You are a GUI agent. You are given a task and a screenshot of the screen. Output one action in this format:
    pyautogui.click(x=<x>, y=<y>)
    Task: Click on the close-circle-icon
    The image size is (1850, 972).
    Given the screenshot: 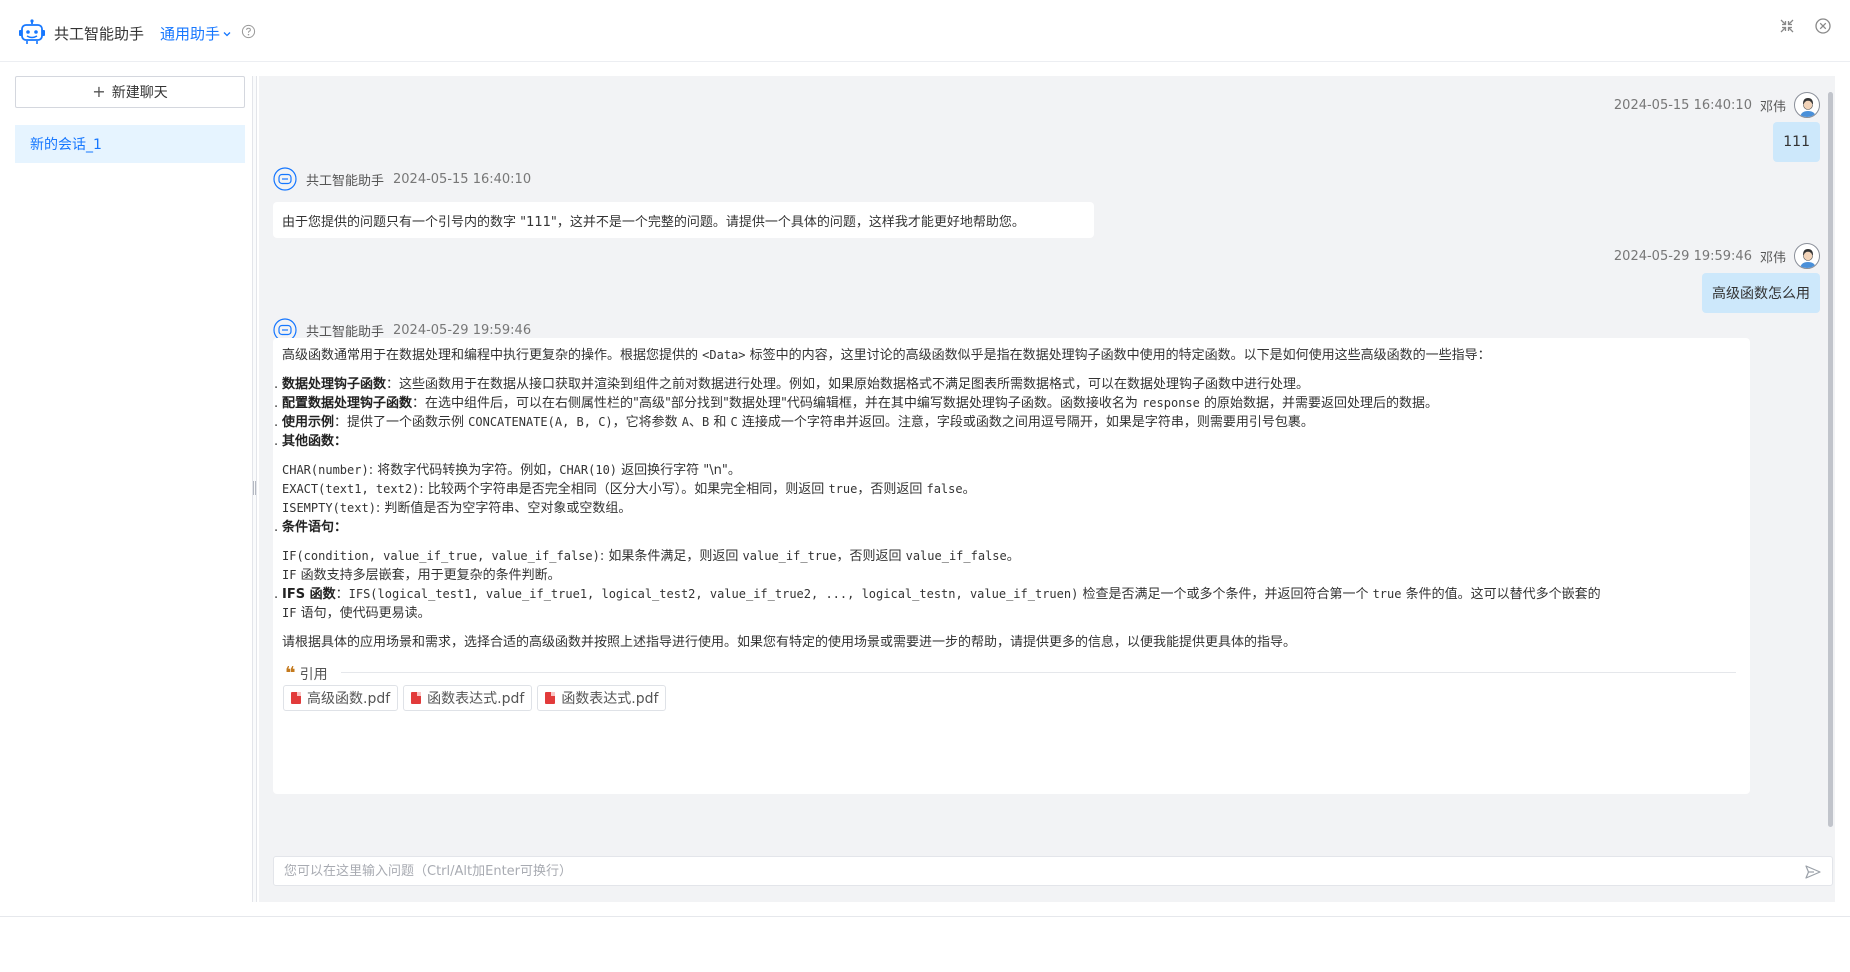 What is the action you would take?
    pyautogui.click(x=1823, y=26)
    